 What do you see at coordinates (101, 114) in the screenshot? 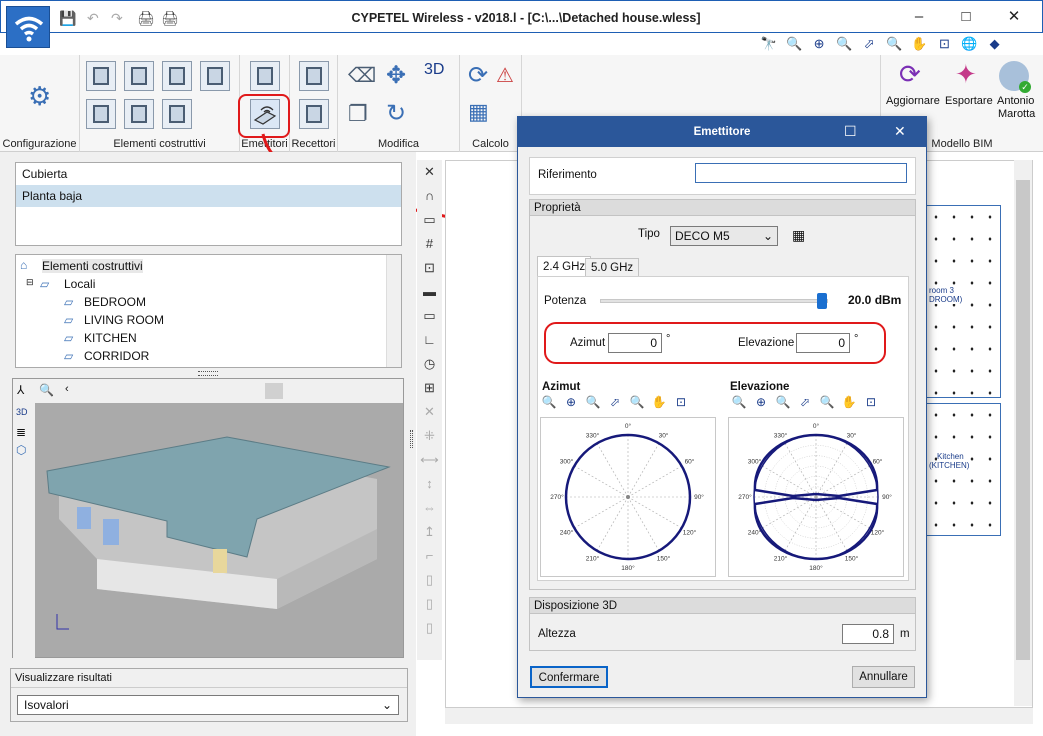
I see `door-button` at bounding box center [101, 114].